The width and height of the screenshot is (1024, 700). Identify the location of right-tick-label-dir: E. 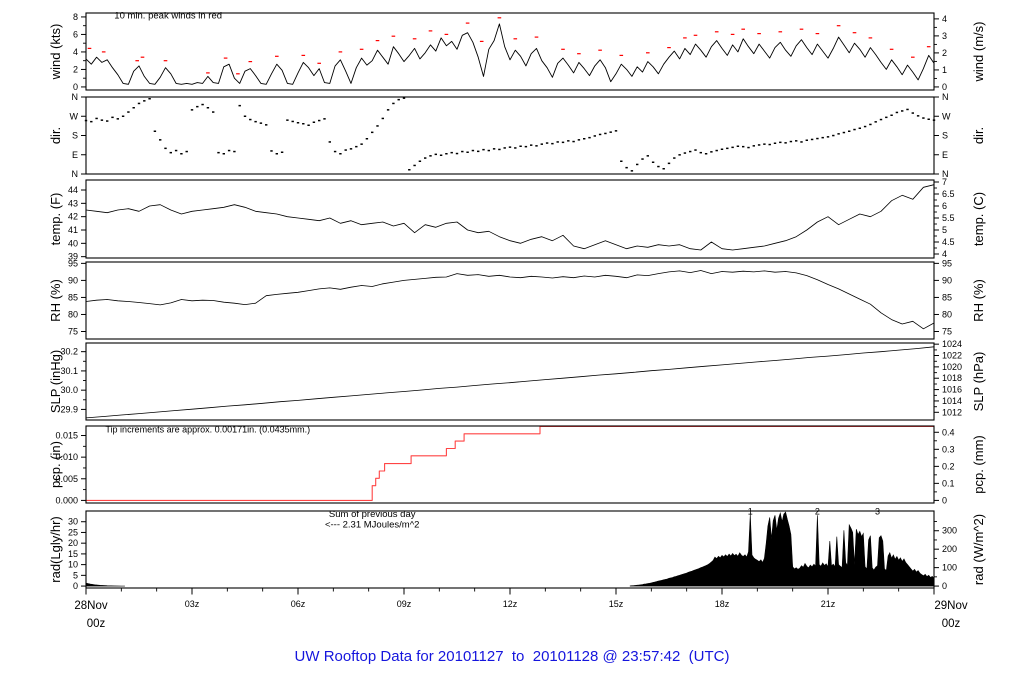
(945, 155).